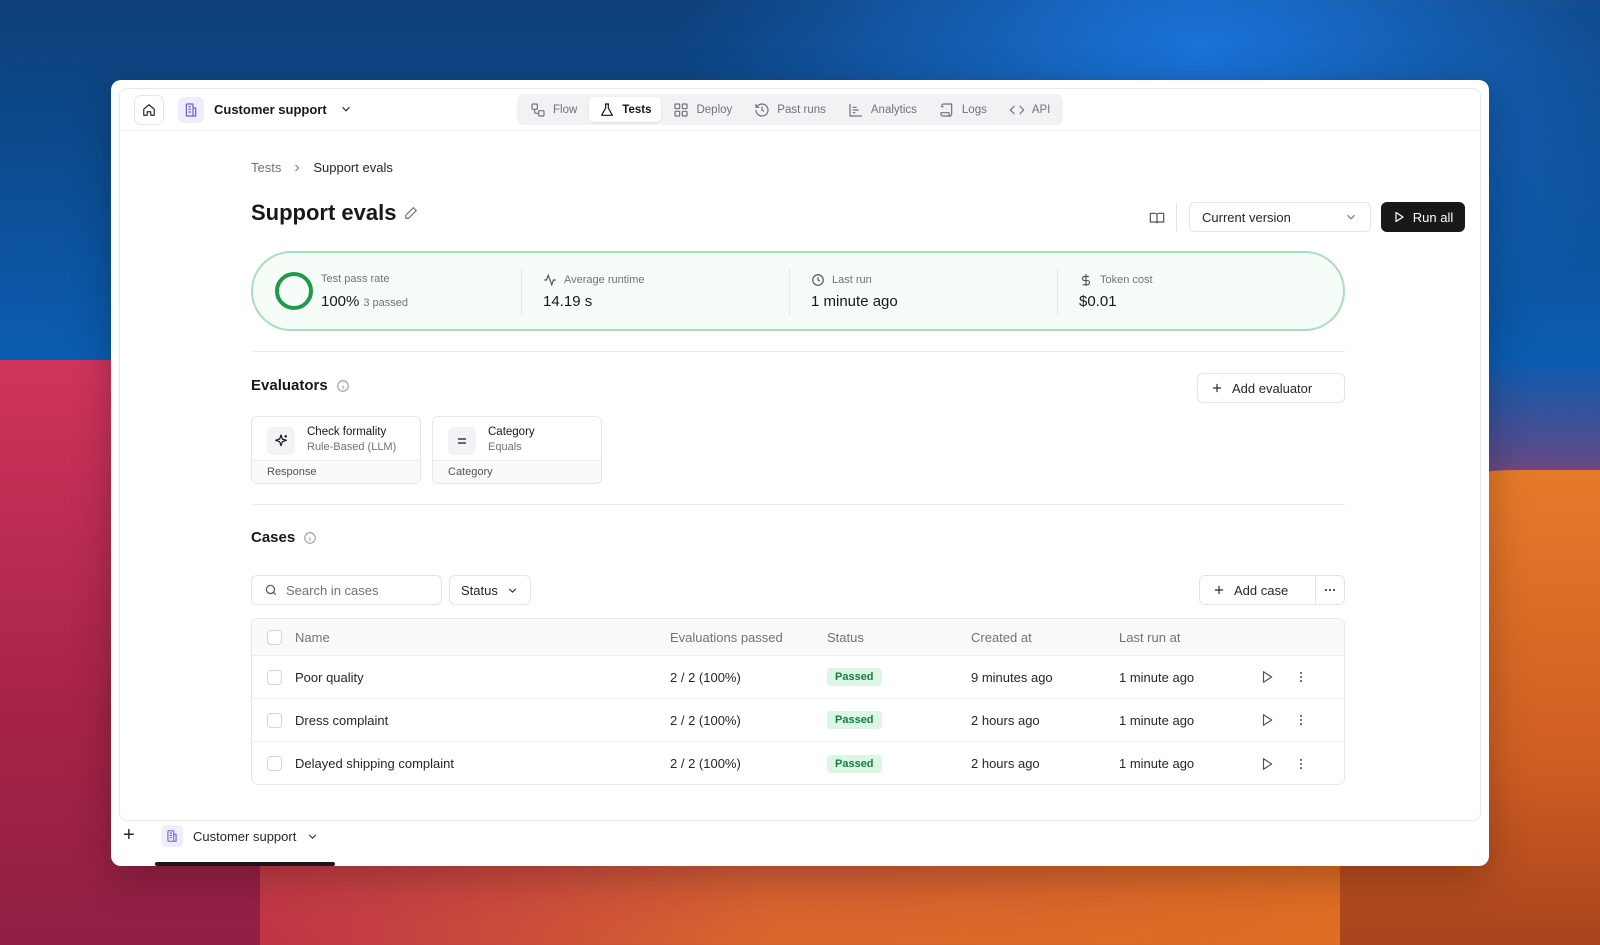  Describe the element at coordinates (411, 213) in the screenshot. I see `edit-pencil-icon` at that location.